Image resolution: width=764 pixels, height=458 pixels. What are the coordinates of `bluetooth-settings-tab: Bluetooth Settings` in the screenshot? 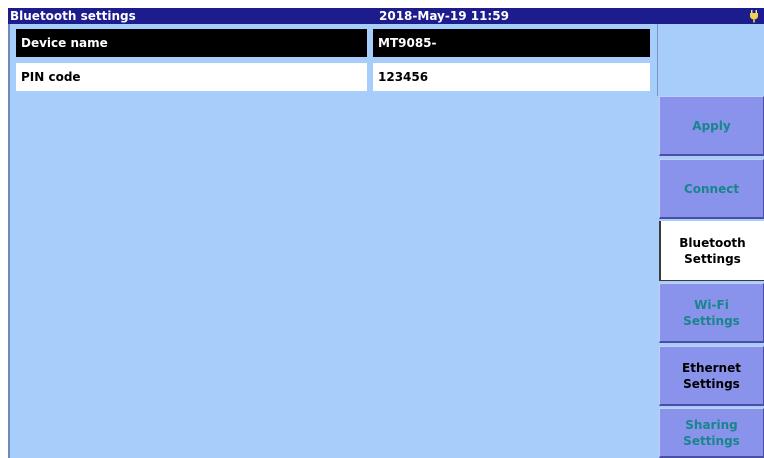 It's located at (711, 251).